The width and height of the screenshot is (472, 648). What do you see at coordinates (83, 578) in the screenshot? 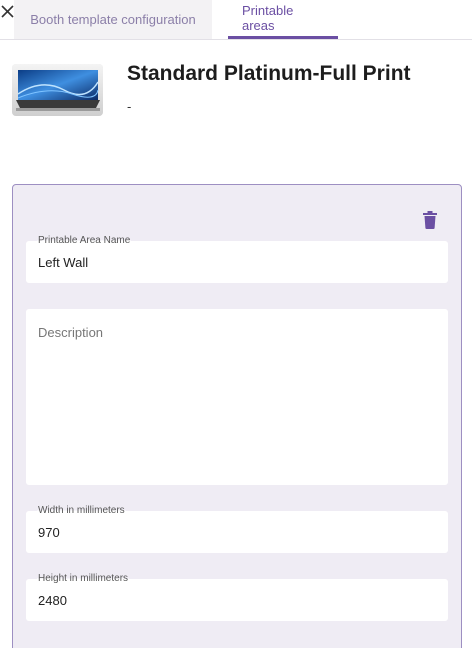
I see `height-label: Height in millimeters` at bounding box center [83, 578].